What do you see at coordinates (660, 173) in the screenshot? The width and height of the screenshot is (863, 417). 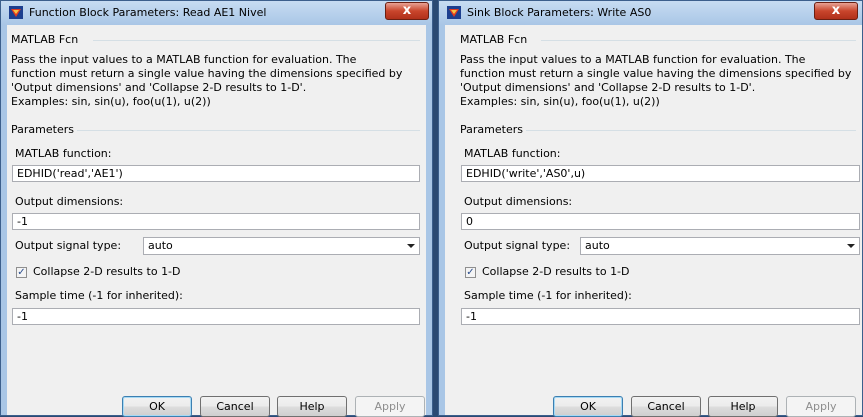 I see `matlab-function-input: EDHID('write','AS0',u)` at bounding box center [660, 173].